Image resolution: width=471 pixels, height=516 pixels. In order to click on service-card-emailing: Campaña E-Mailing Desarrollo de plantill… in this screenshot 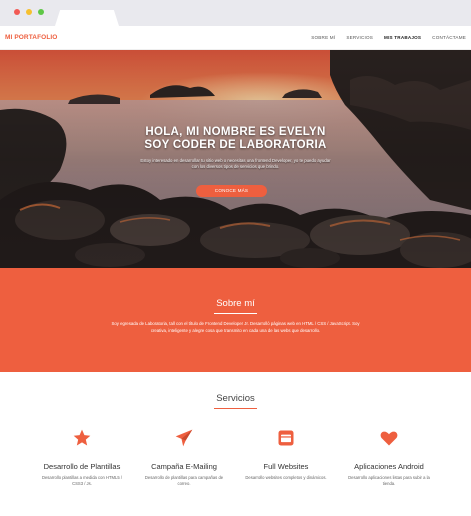, I will do `click(184, 457)`.